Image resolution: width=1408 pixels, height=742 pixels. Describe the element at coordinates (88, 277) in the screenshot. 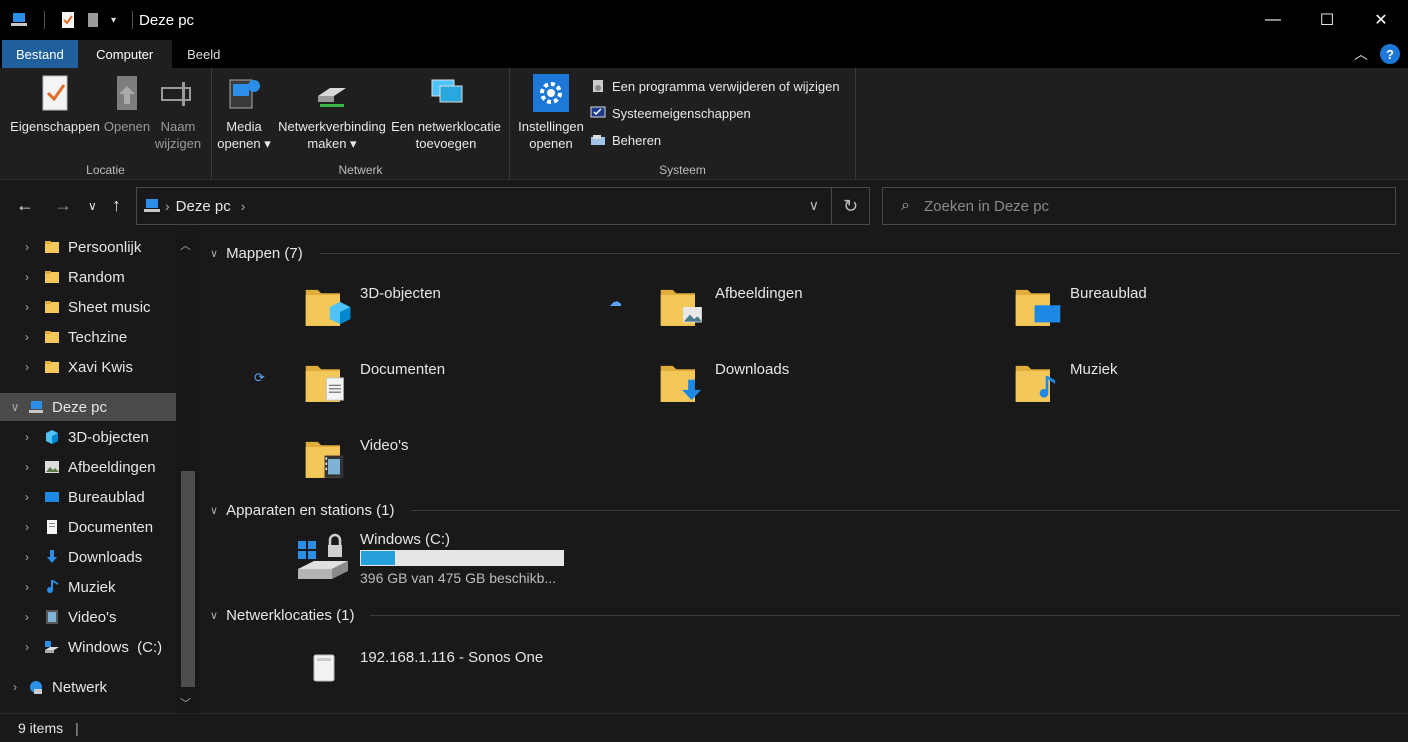

I see `nav-item-random: › Random` at that location.